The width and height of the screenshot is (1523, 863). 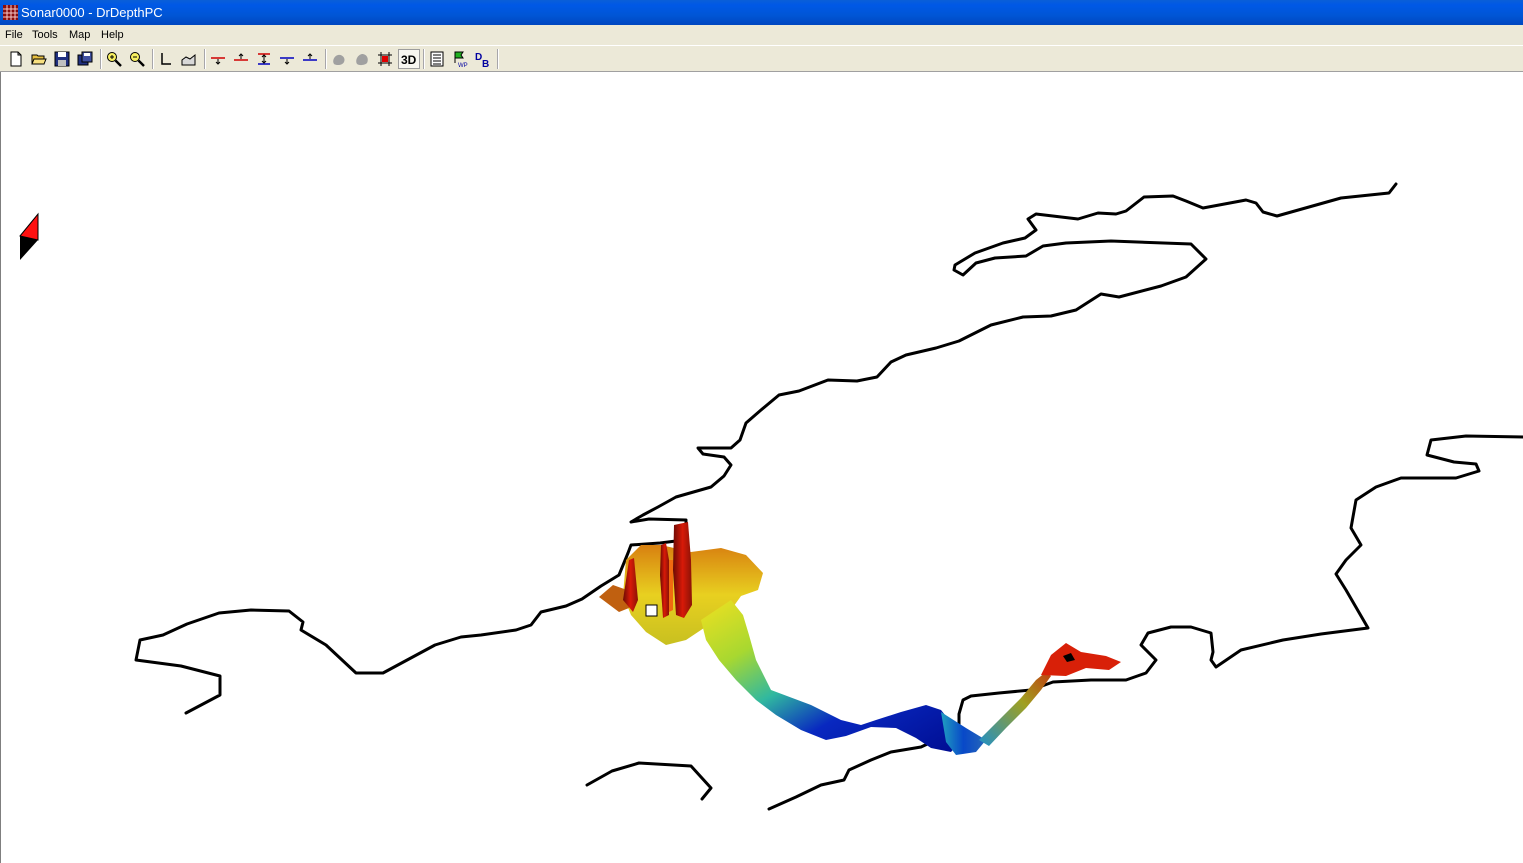 I want to click on new-file-button, so click(x=16, y=59).